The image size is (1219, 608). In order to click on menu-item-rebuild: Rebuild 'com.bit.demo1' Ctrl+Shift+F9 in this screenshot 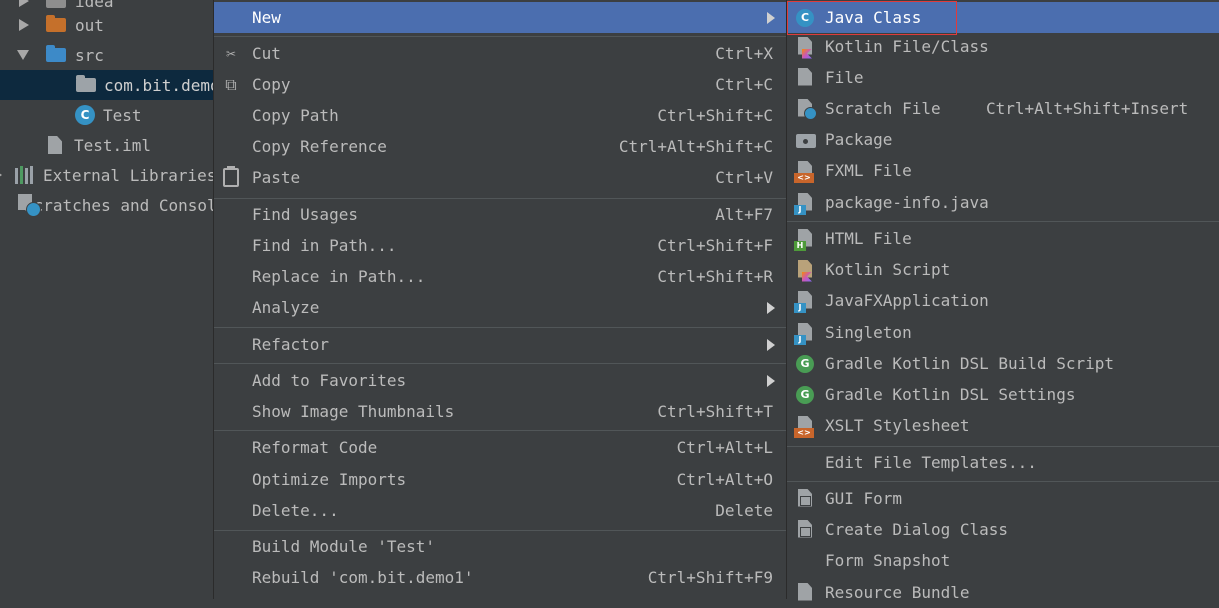, I will do `click(500, 577)`.